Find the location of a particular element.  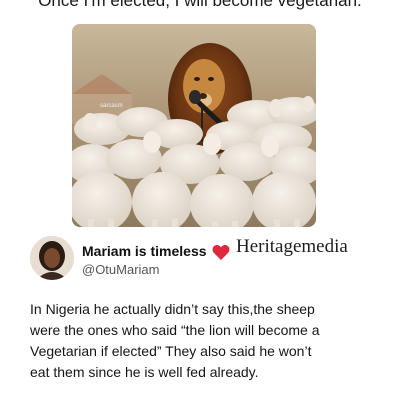

watermark: Heritagemedia is located at coordinates (292, 246).